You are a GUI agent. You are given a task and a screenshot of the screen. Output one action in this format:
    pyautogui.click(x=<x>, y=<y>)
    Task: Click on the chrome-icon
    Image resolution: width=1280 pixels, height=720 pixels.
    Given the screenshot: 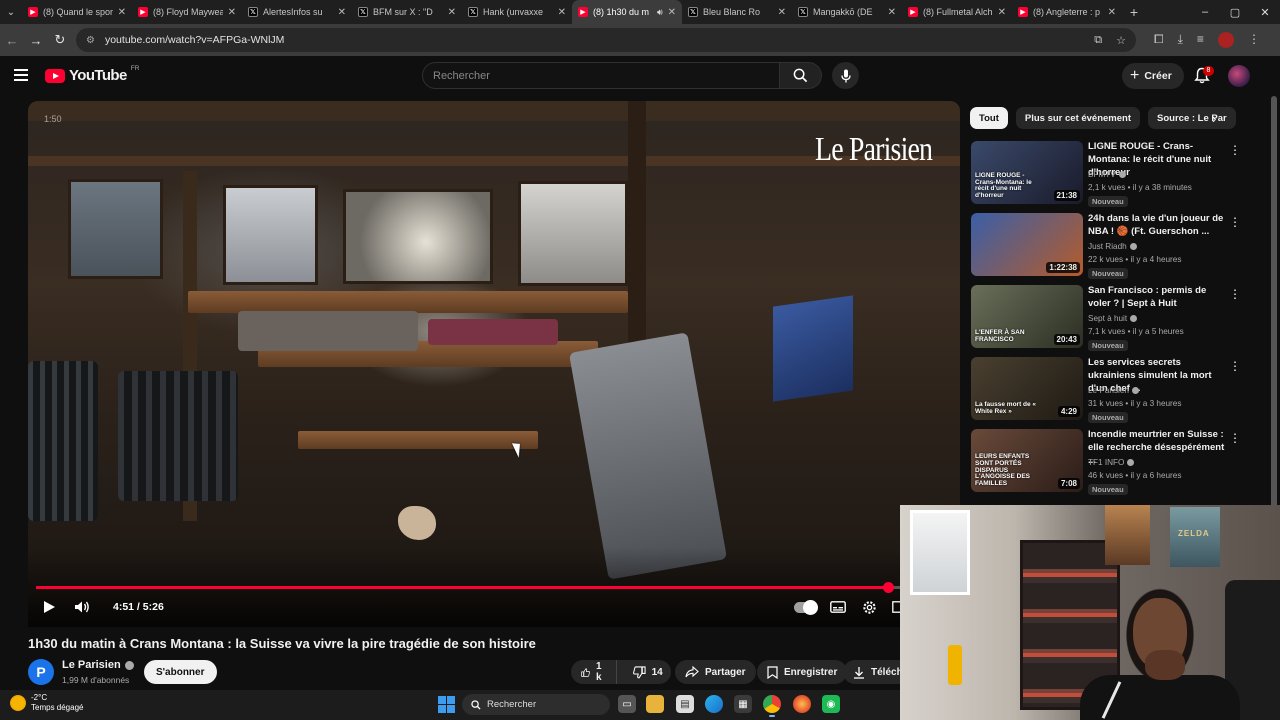 What is the action you would take?
    pyautogui.click(x=772, y=706)
    